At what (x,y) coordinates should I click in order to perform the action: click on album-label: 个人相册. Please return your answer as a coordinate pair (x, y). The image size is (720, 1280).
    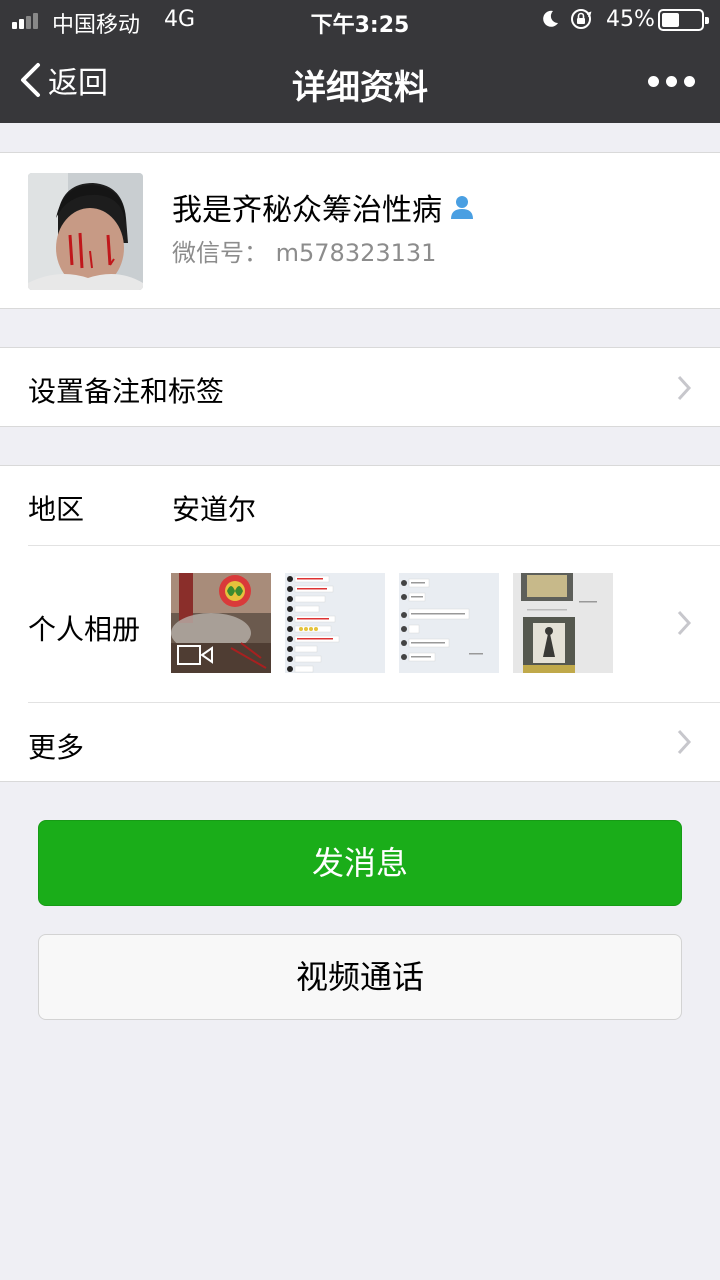
    Looking at the image, I should click on (84, 629).